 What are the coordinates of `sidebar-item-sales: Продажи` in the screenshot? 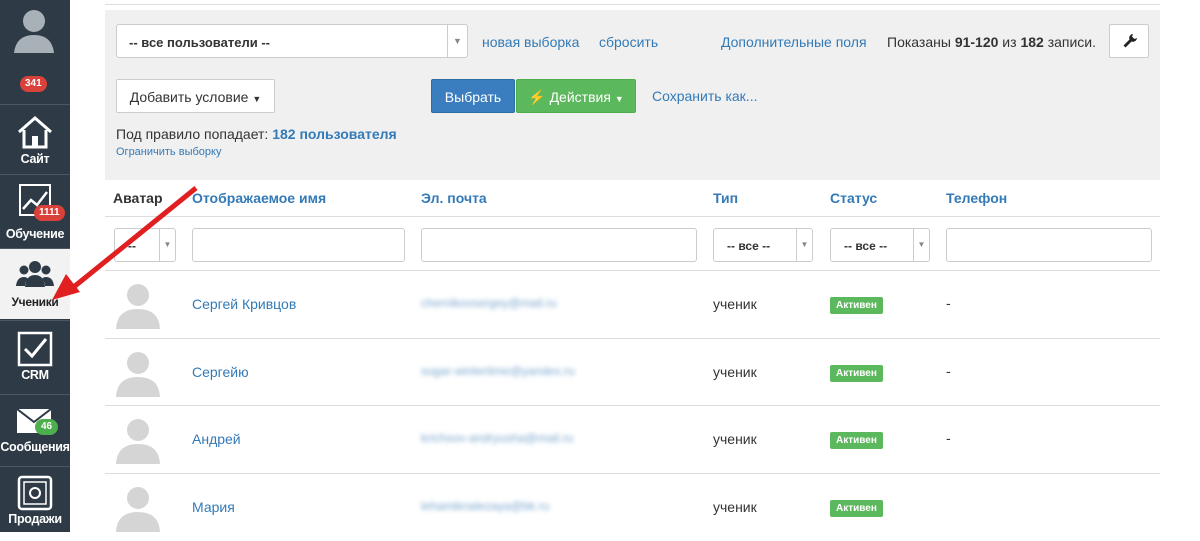 It's located at (35, 499).